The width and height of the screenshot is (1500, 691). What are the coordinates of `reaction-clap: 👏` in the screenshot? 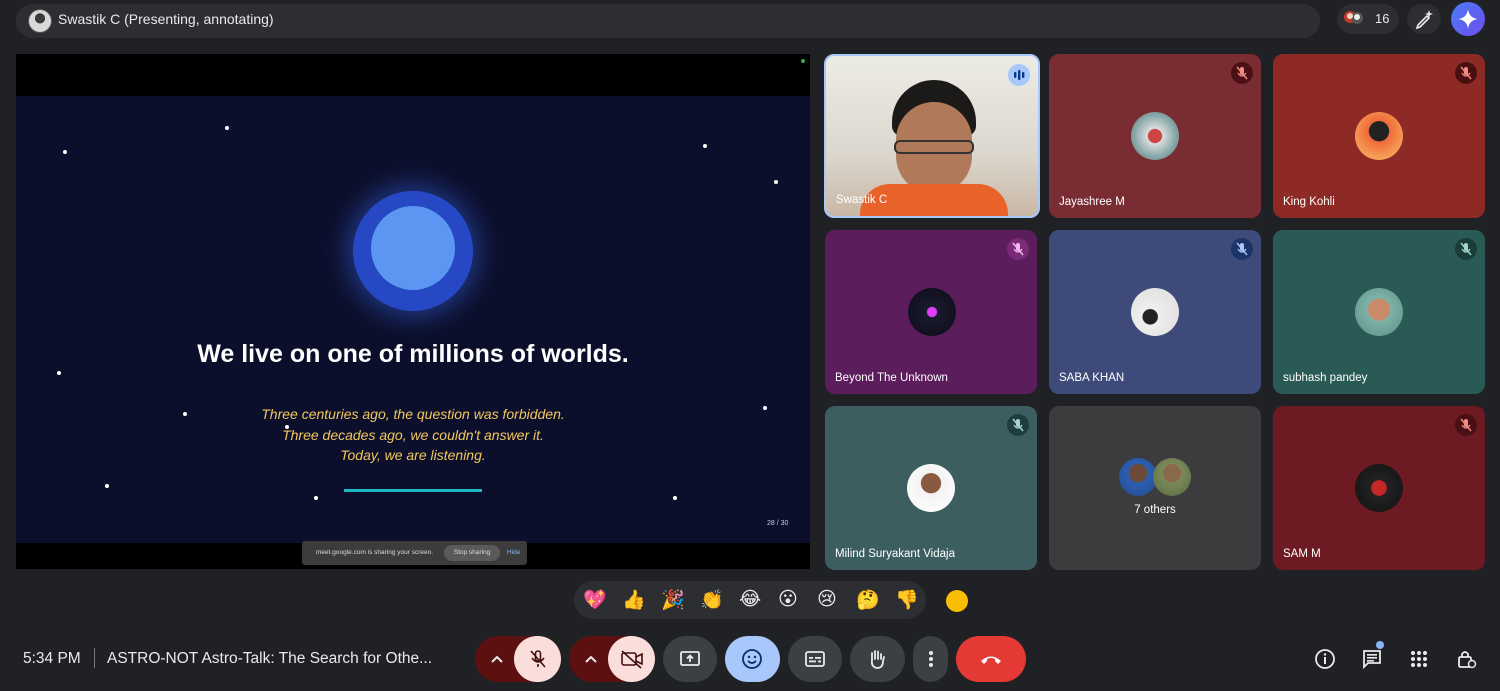 It's located at (712, 600).